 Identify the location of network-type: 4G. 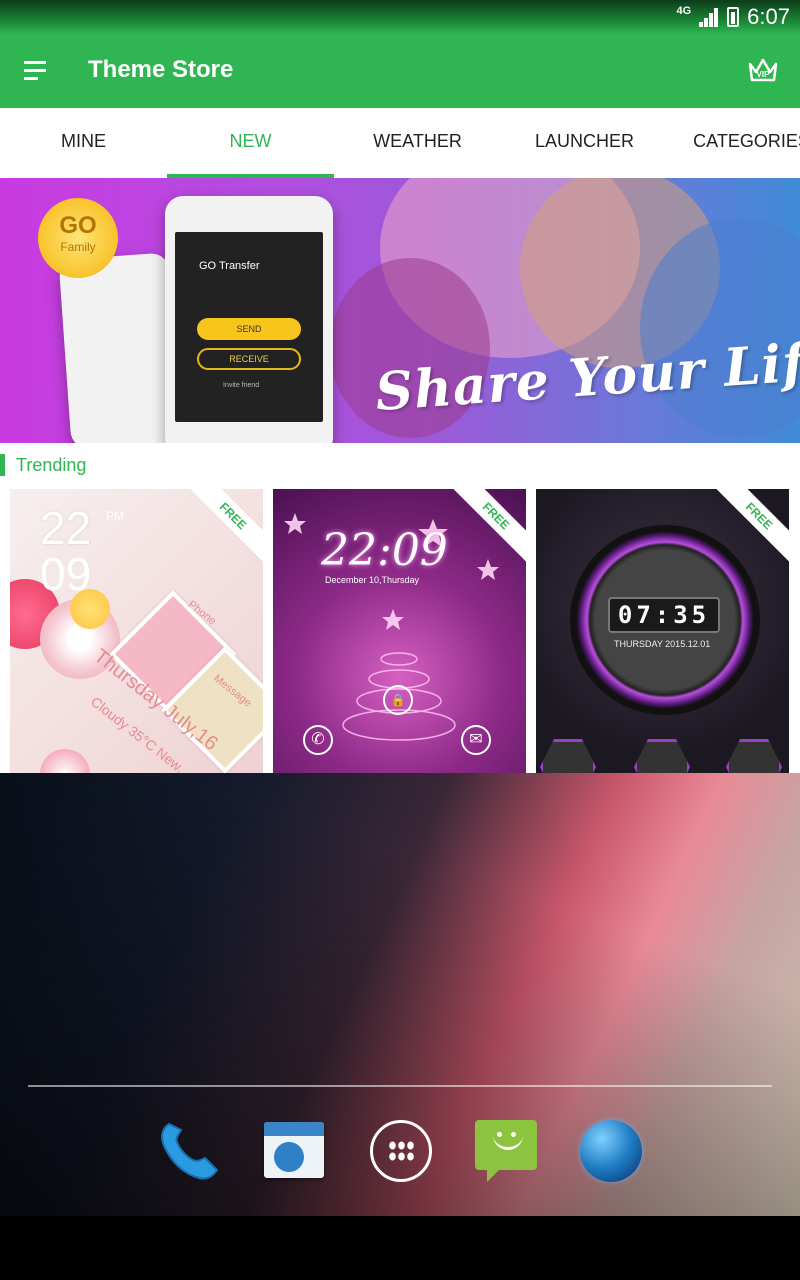
(684, 11).